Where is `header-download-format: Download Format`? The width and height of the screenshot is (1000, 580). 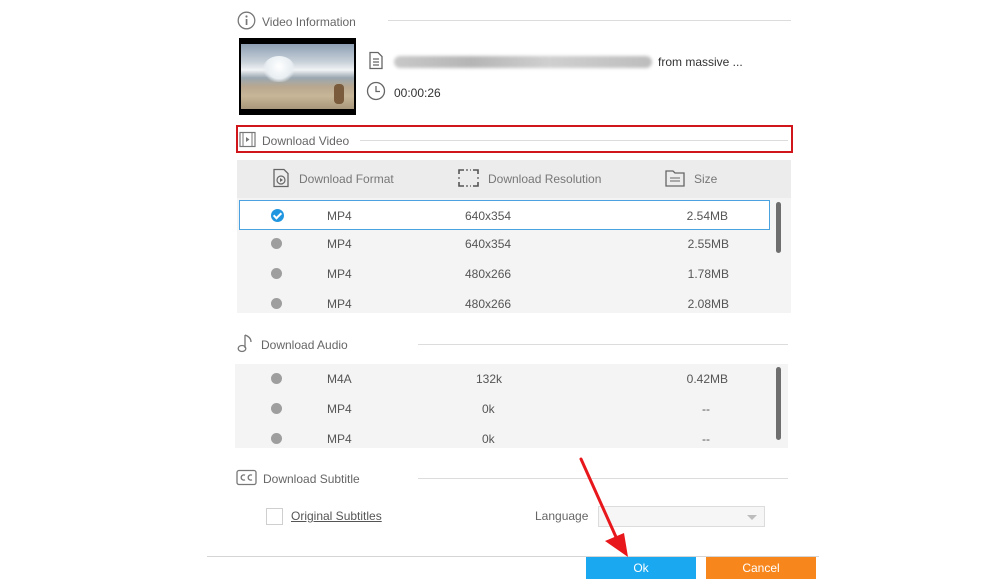 header-download-format: Download Format is located at coordinates (333, 179).